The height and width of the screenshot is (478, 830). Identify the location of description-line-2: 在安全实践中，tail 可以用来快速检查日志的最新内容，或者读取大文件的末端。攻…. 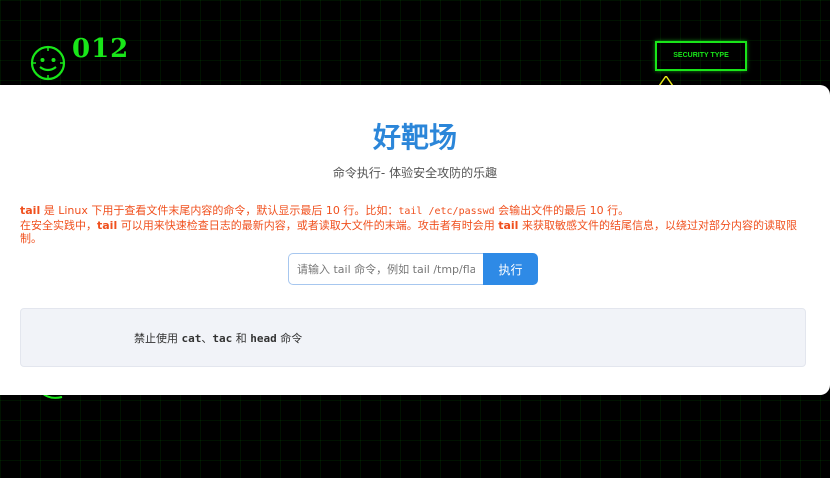
(413, 232).